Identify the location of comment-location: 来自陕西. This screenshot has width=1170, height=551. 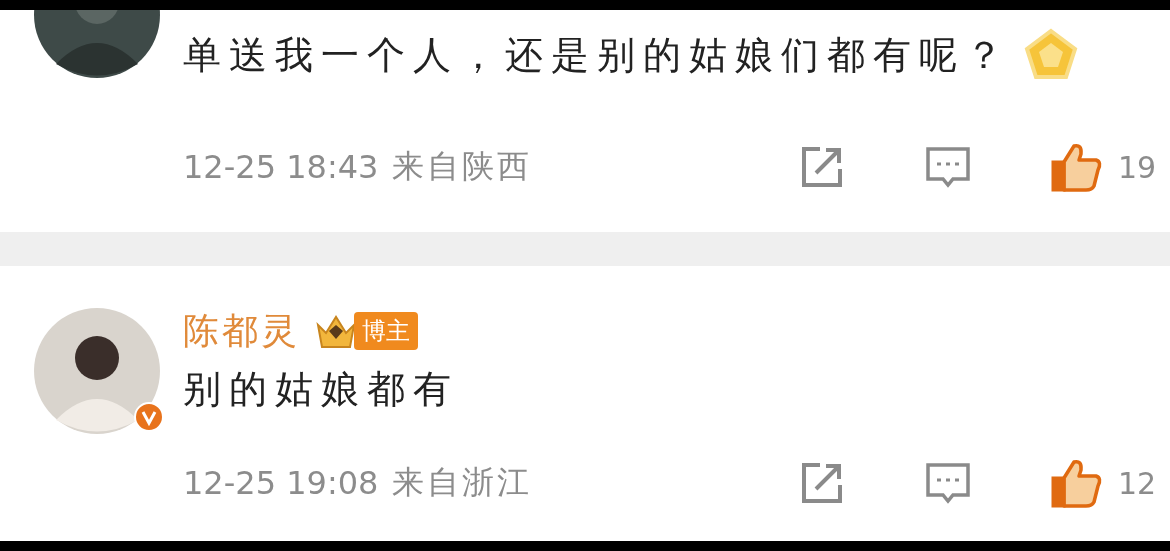
(462, 166).